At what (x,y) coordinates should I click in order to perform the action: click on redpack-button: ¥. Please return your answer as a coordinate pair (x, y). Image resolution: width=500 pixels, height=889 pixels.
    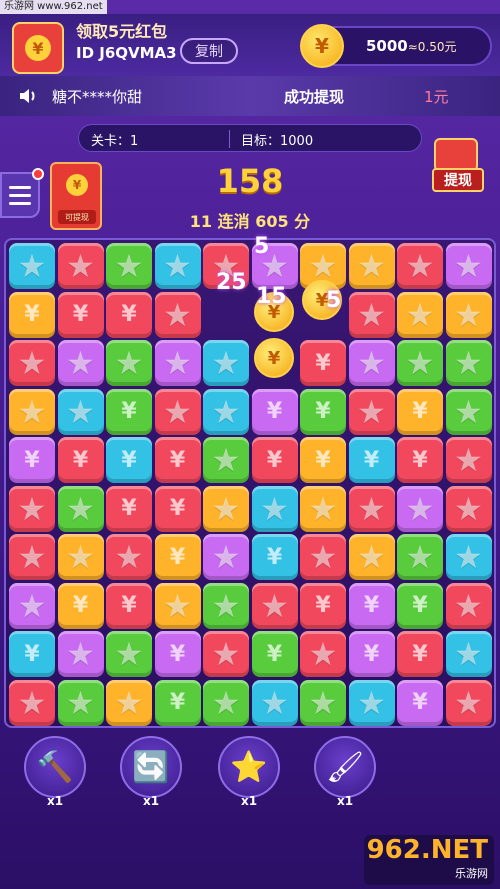
    Looking at the image, I should click on (38, 48).